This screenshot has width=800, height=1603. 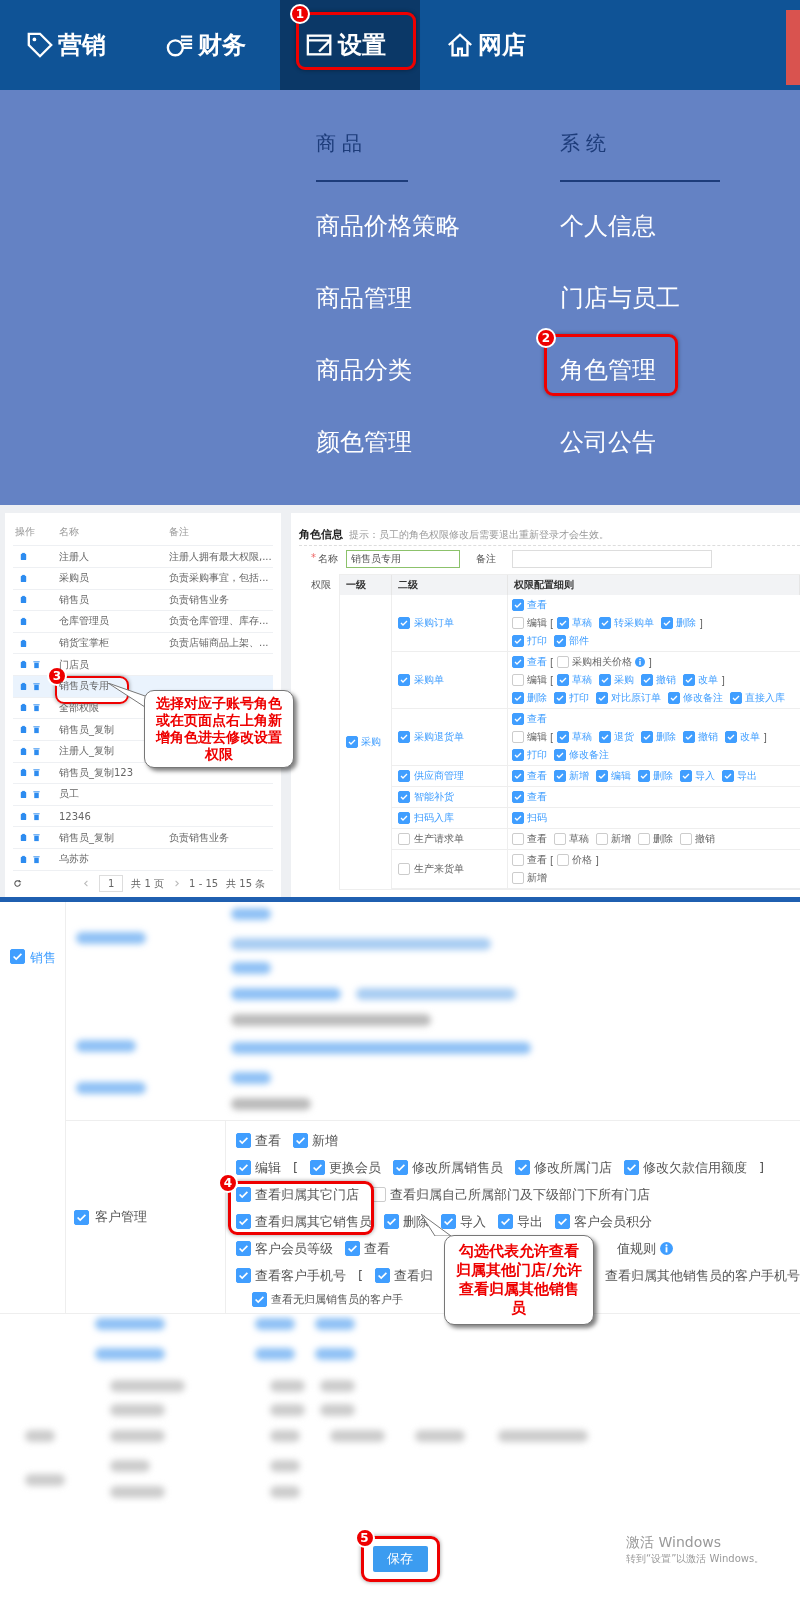 What do you see at coordinates (350, 45) in the screenshot?
I see `nav-tab: 设置 1` at bounding box center [350, 45].